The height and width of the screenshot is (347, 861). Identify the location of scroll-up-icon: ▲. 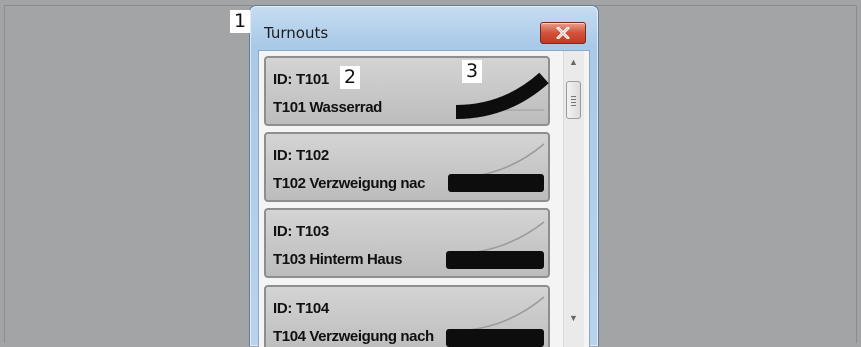
(573, 62).